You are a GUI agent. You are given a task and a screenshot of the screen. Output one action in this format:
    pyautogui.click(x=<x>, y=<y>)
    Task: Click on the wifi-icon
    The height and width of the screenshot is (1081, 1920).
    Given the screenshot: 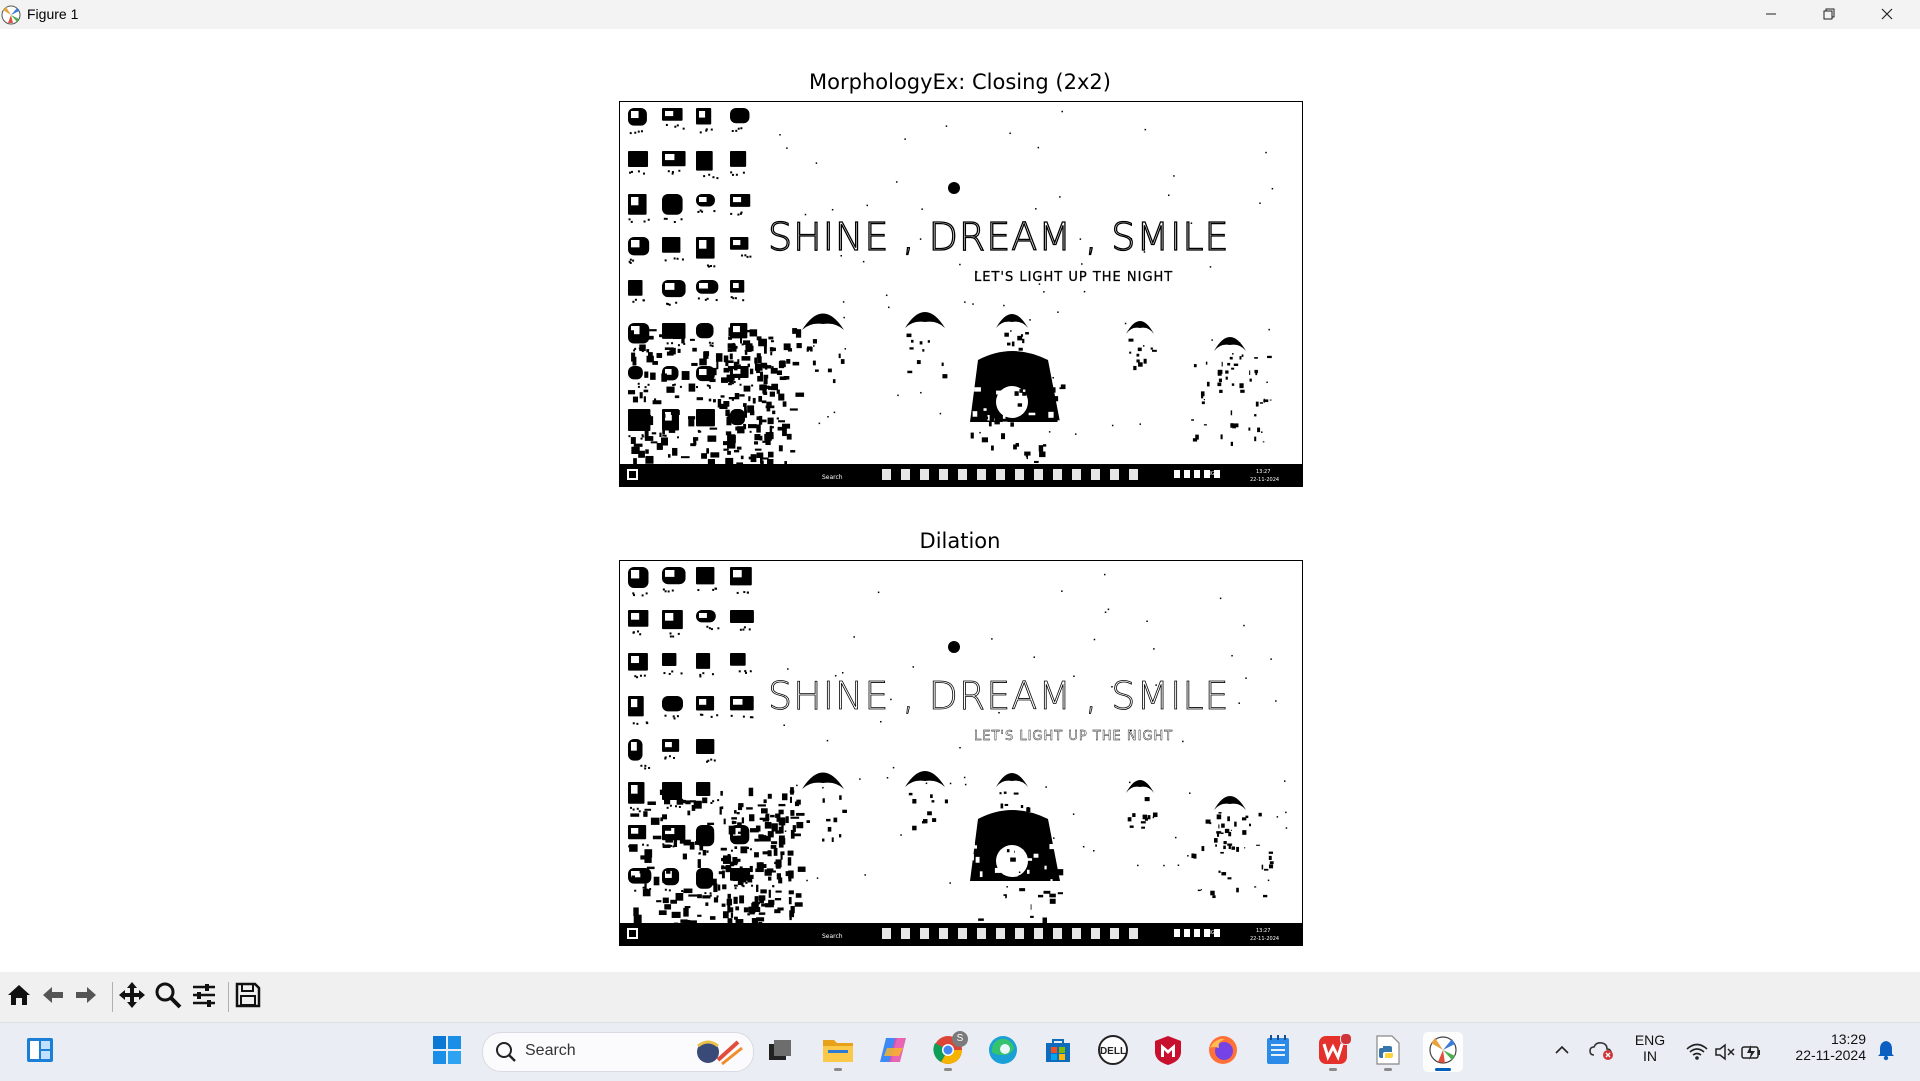 What is the action you would take?
    pyautogui.click(x=1697, y=1054)
    